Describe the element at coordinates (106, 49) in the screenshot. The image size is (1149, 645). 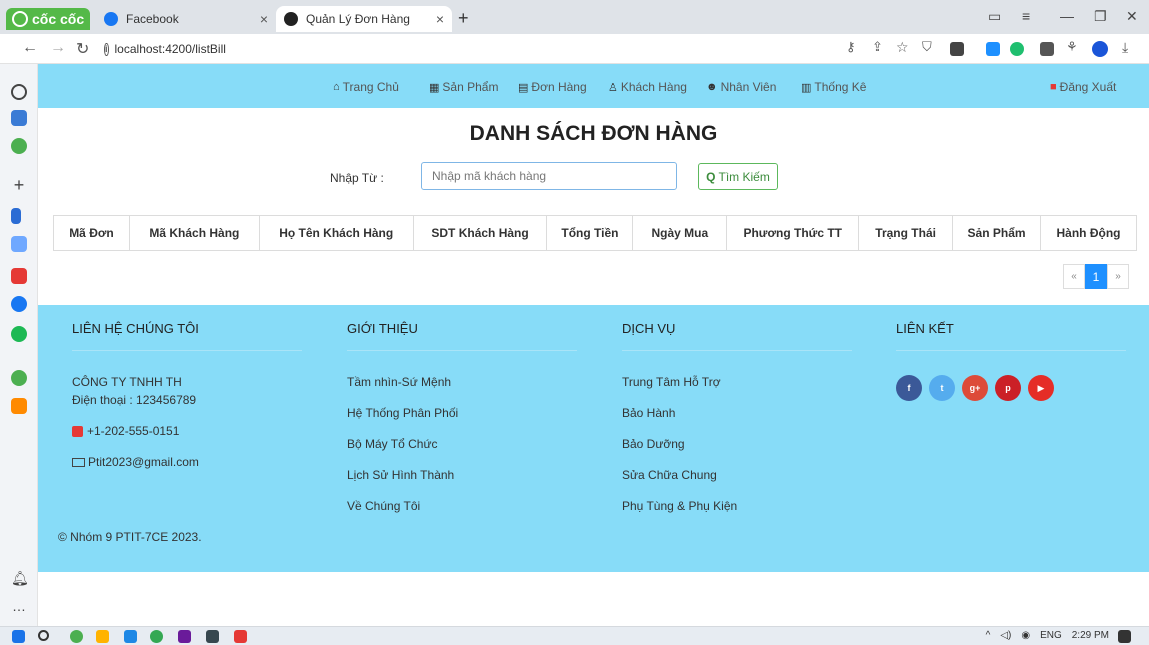
I see `info-icon: i` at that location.